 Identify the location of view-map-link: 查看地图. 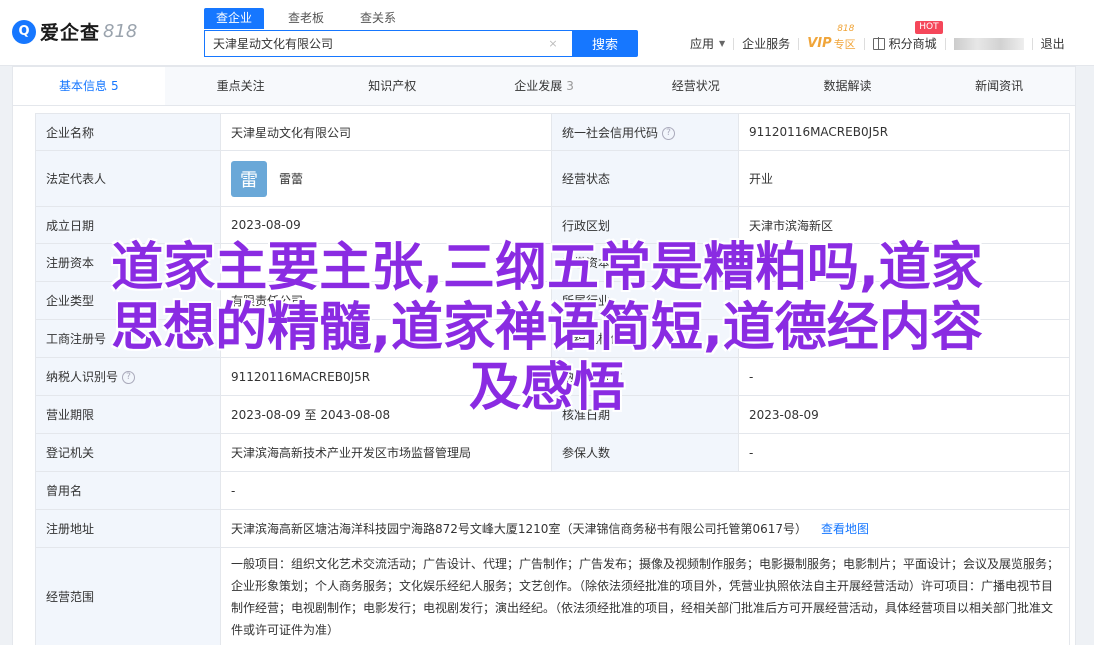
(845, 529).